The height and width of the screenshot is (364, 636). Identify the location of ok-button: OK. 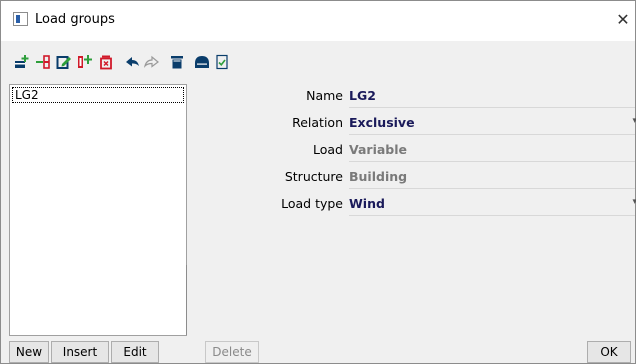
(609, 352).